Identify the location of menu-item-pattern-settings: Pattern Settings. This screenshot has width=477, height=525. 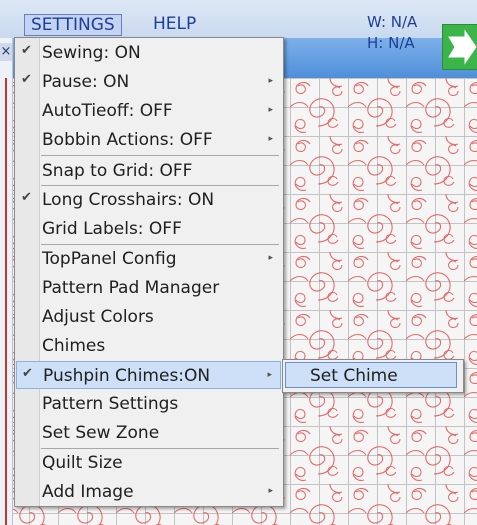
(148, 404).